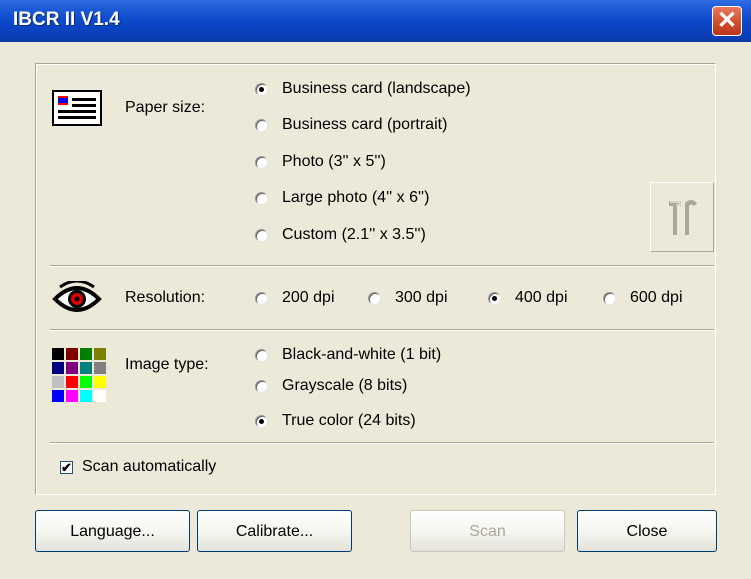  I want to click on resolution-option-400: 400 dpi, so click(528, 298).